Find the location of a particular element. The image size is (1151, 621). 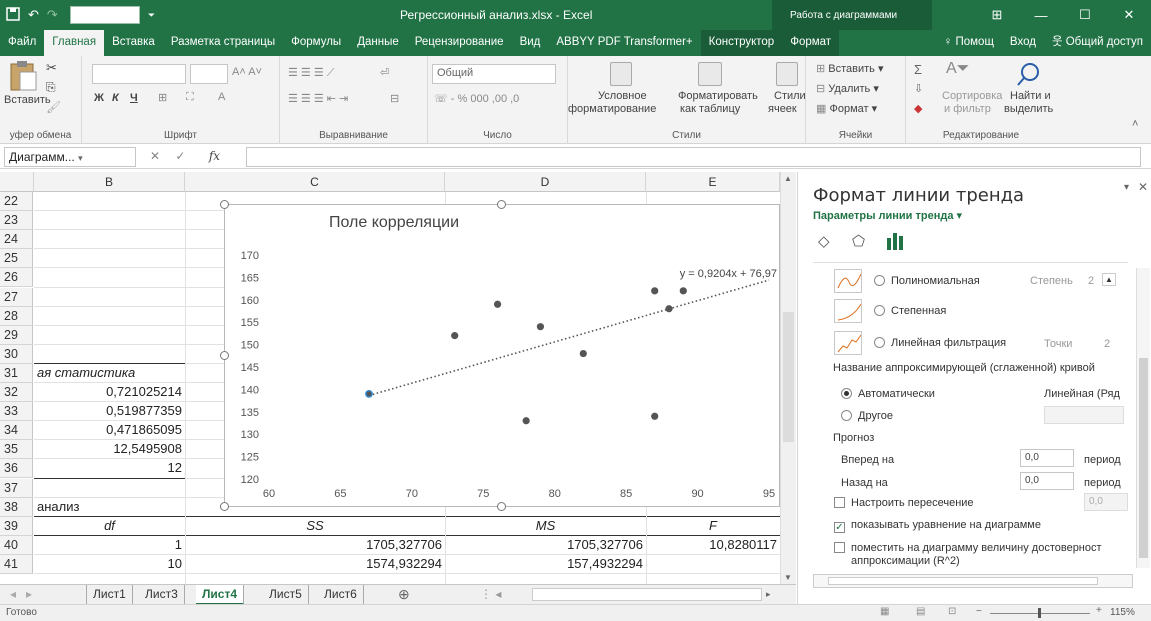

page-layout-icon: ▤ is located at coordinates (920, 611).